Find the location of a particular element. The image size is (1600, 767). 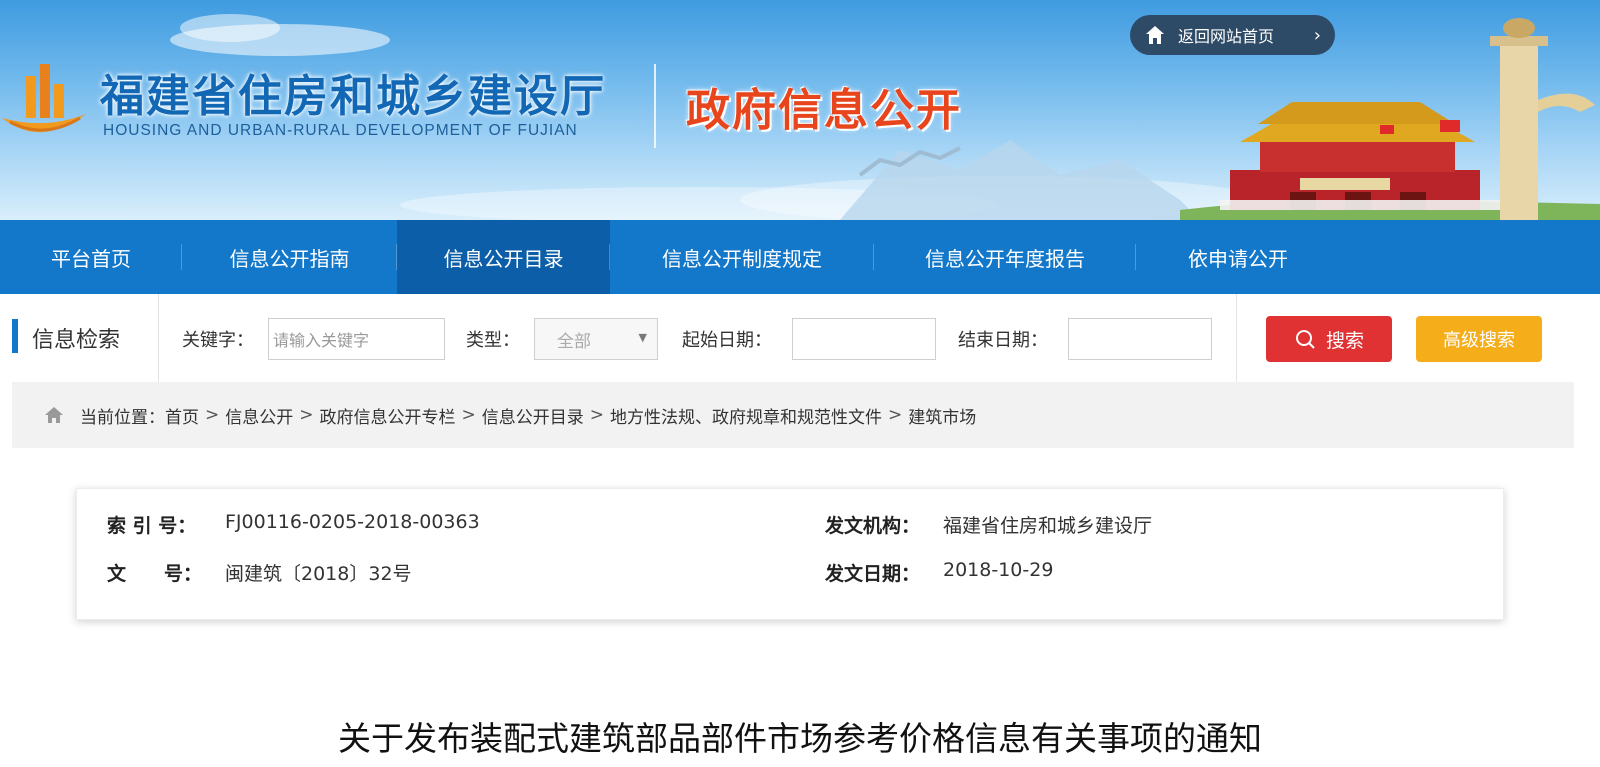

type-label: 类型： is located at coordinates (493, 340).